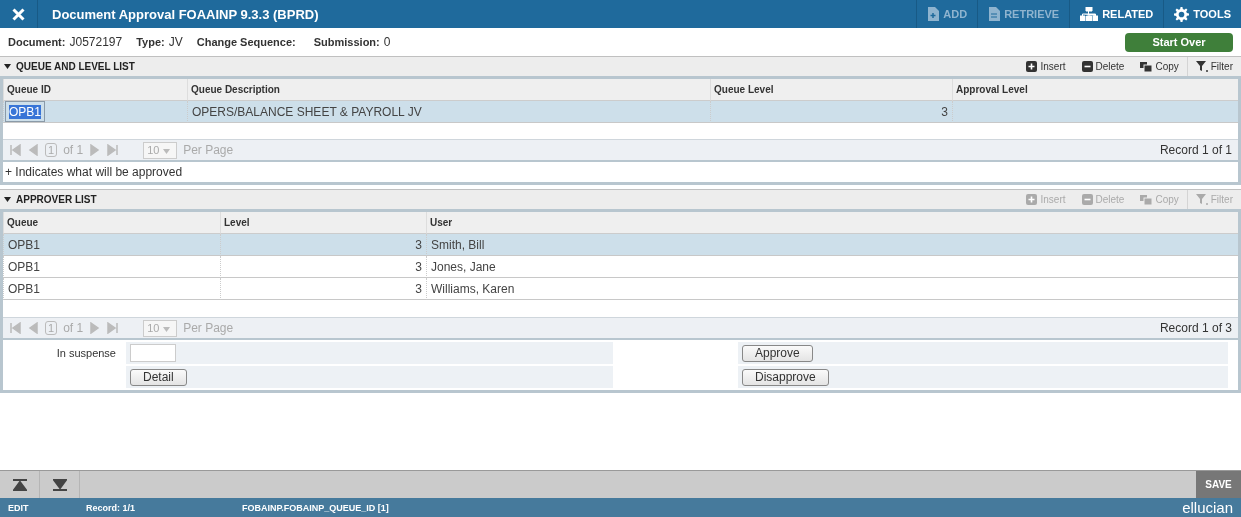 This screenshot has height=517, width=1241. I want to click on column-header: Level, so click(323, 223).